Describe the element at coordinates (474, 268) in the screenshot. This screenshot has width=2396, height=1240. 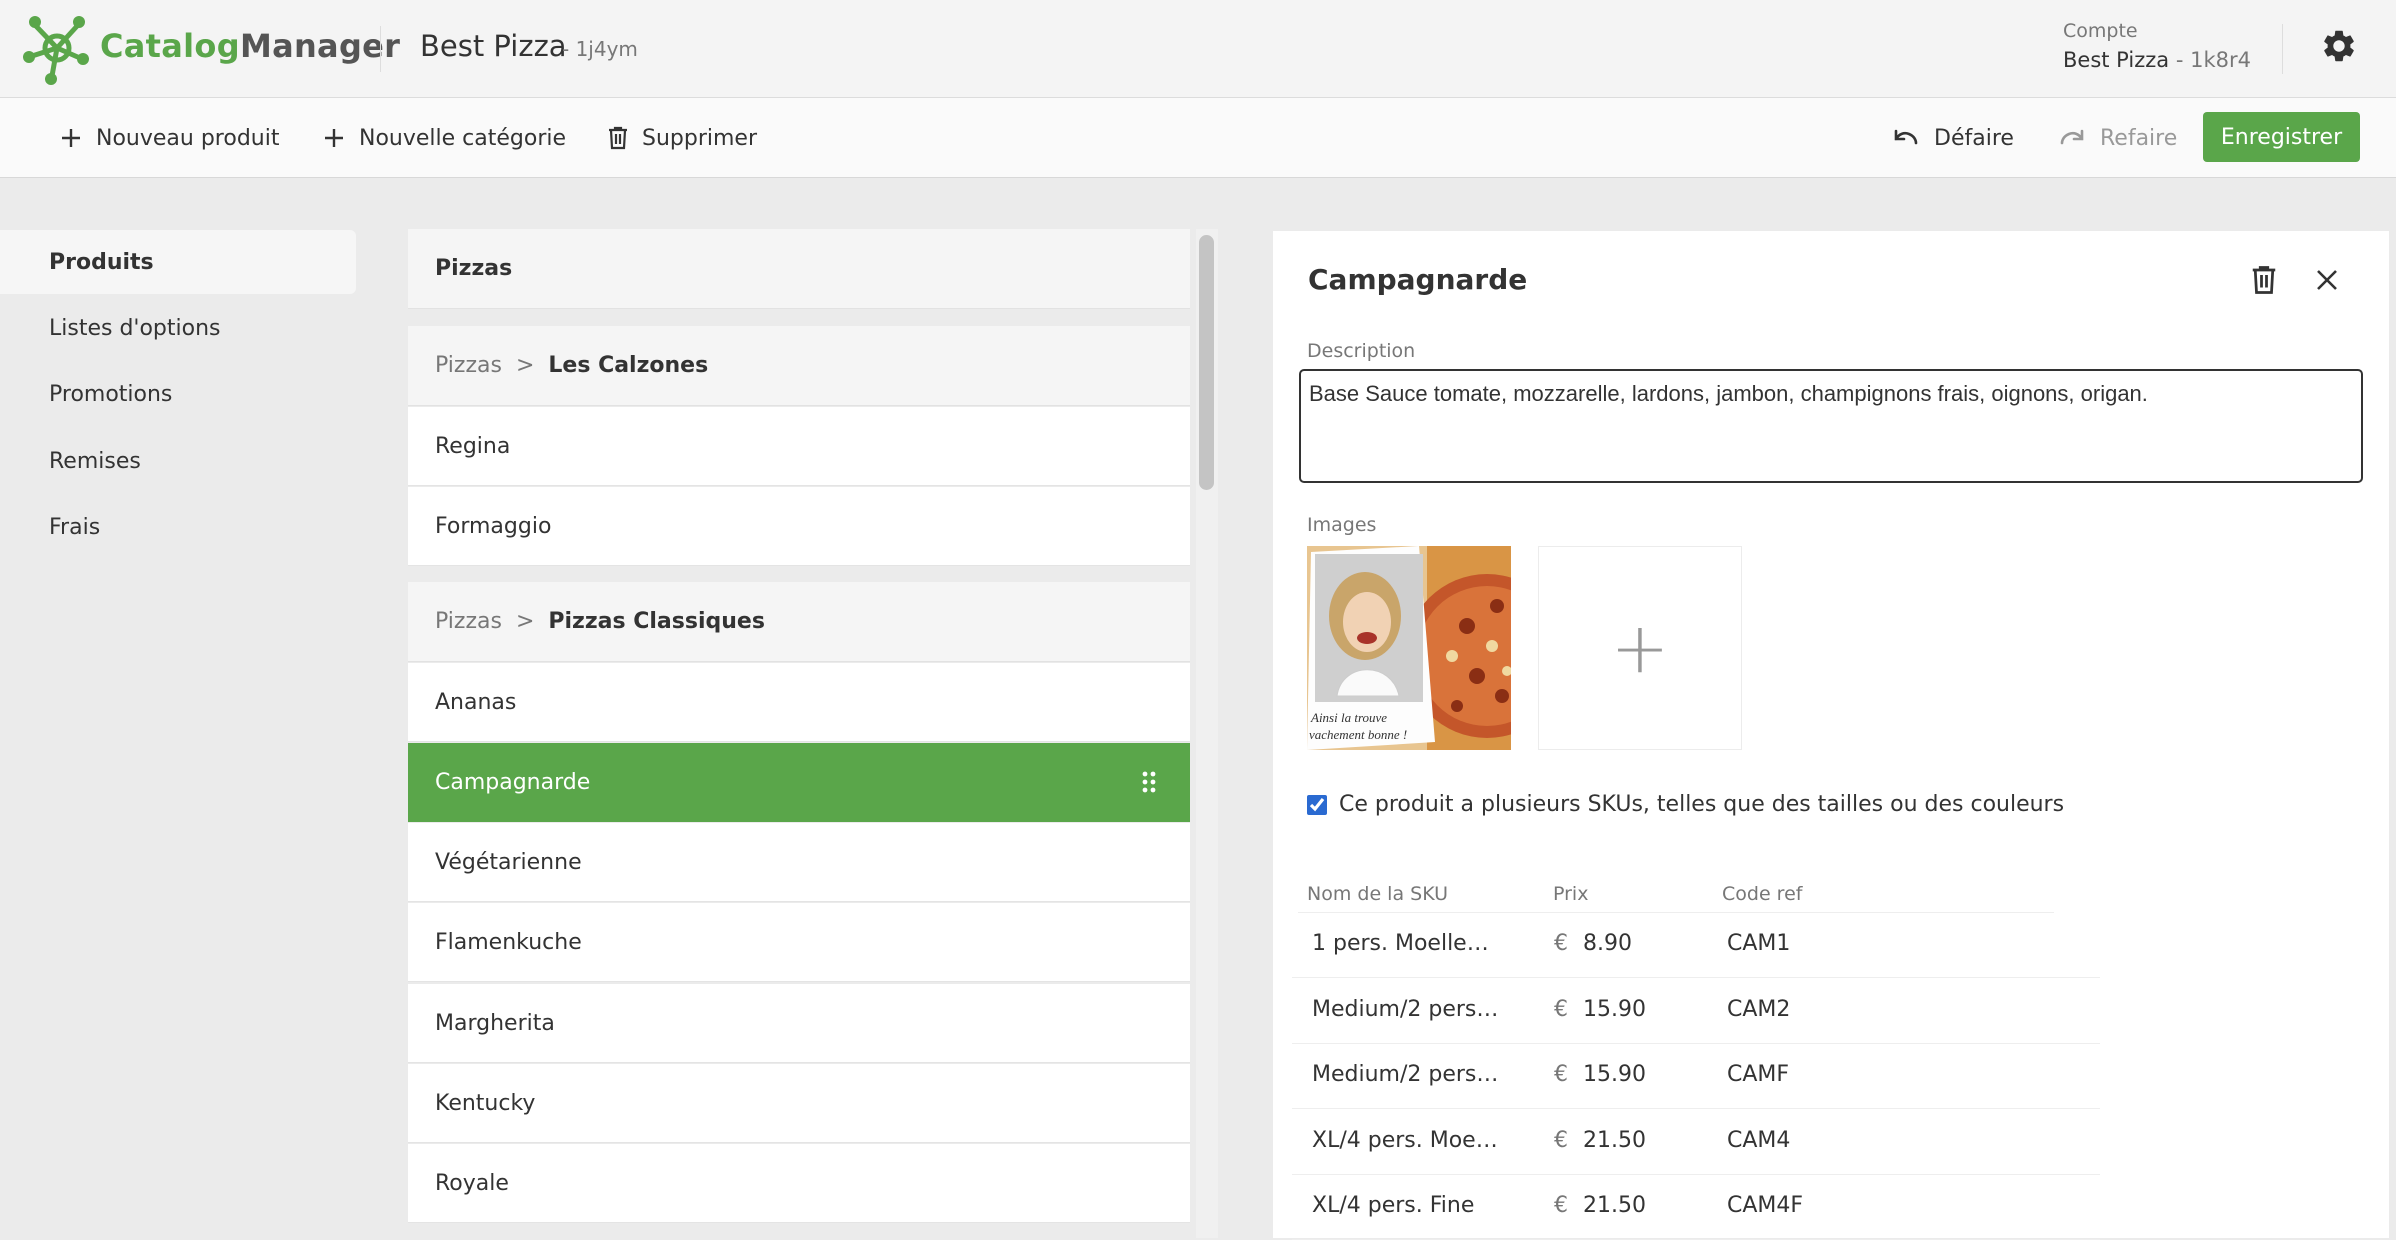
I see `category-name: Pizzas` at that location.